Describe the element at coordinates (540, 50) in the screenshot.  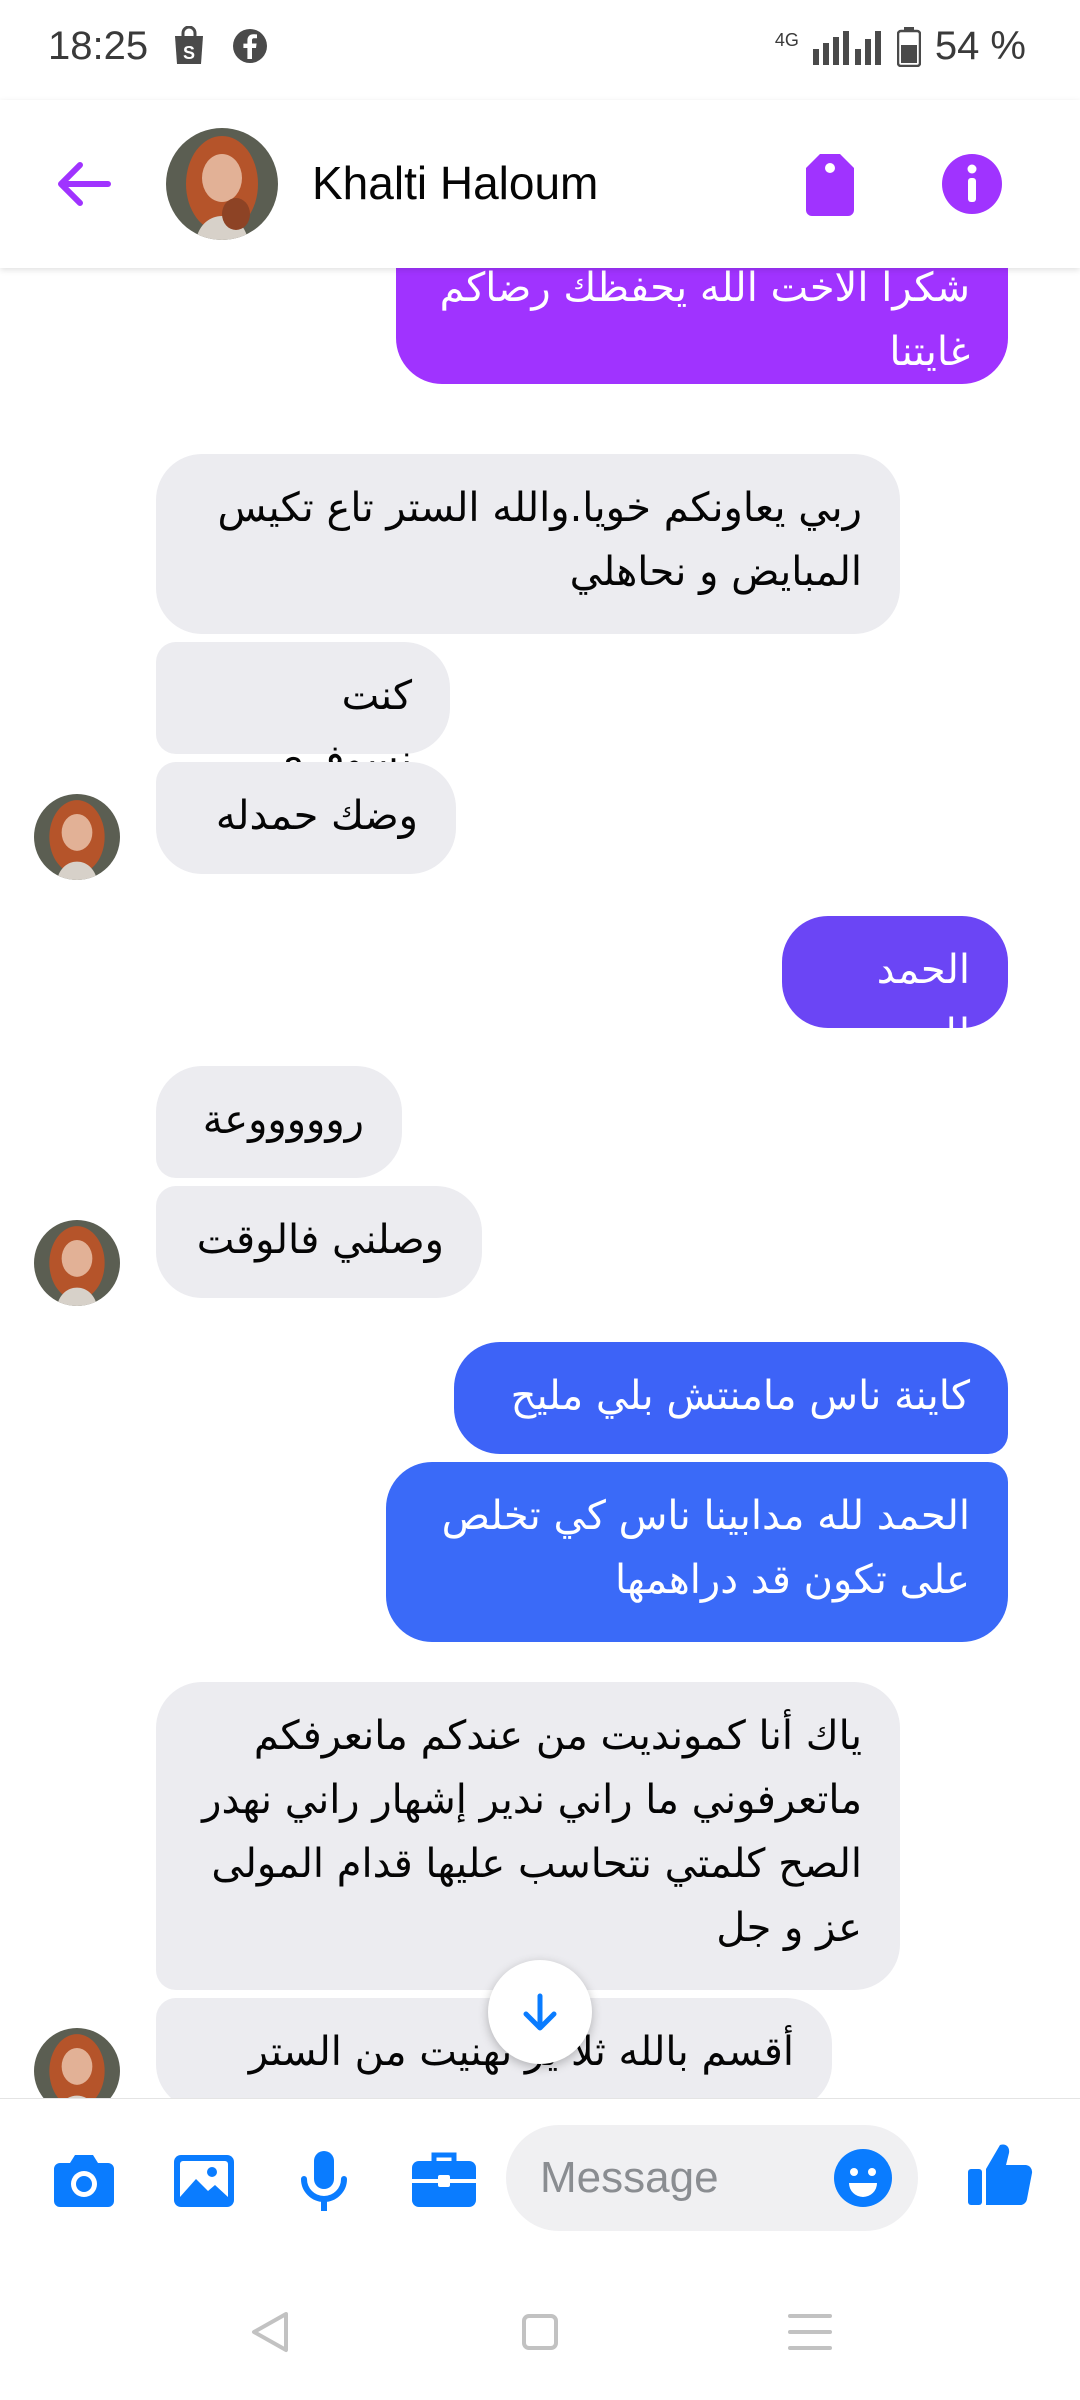
I see `status-bar: 18:25 S 4G 54 %` at that location.